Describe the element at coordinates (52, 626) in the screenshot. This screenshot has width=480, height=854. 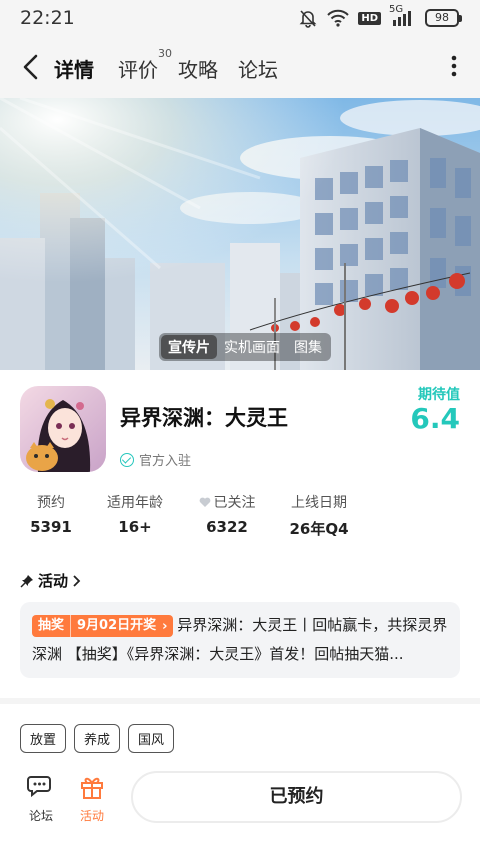
I see `lottery-badge-type: 抽奖` at that location.